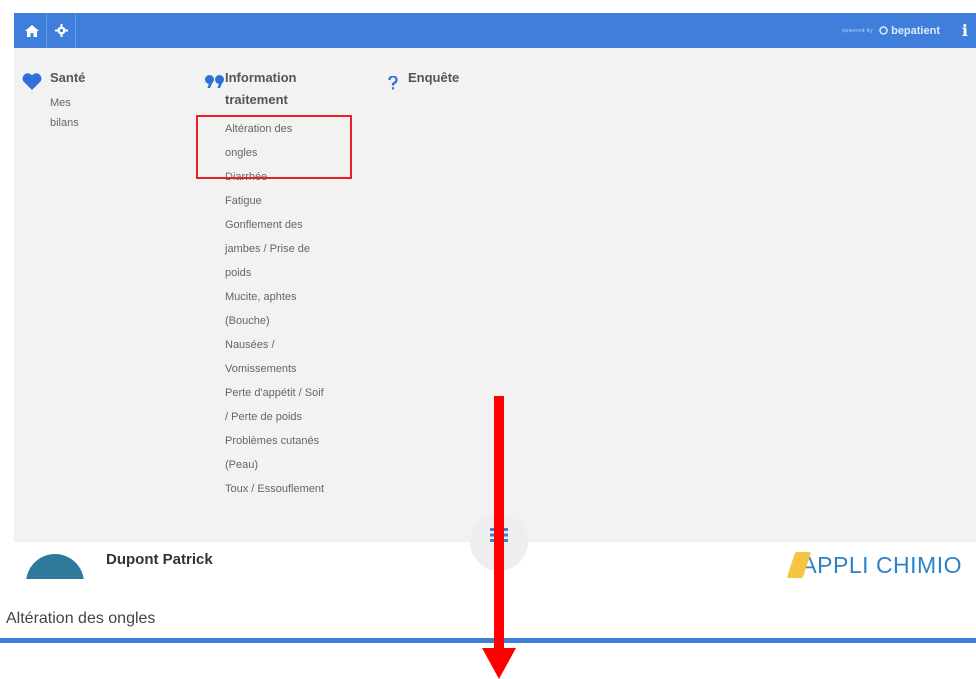 This screenshot has width=976, height=679. I want to click on brand-link: powered by bepatient, so click(891, 30).